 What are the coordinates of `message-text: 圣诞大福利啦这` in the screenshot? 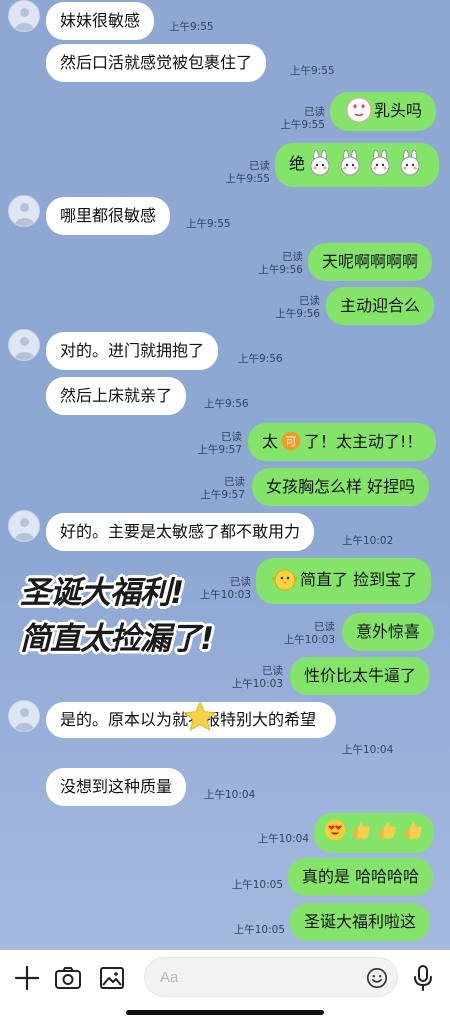 It's located at (360, 921).